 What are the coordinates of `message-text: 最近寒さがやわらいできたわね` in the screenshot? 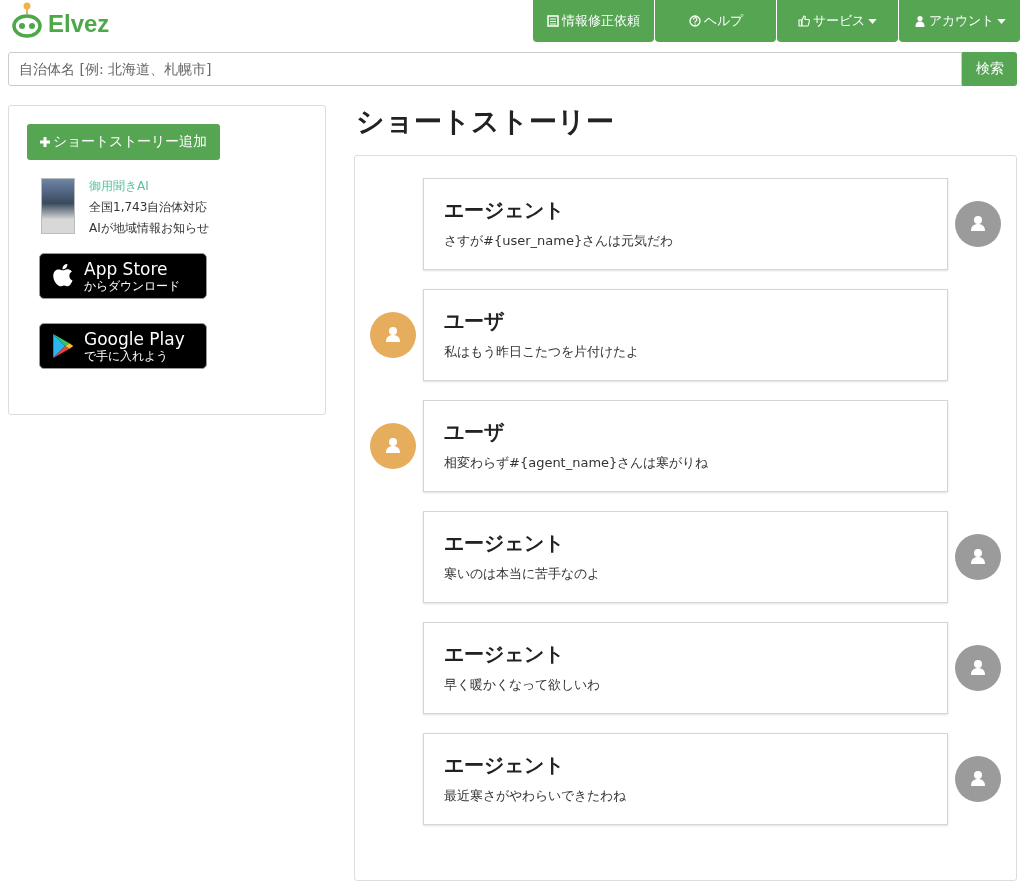 It's located at (535, 796).